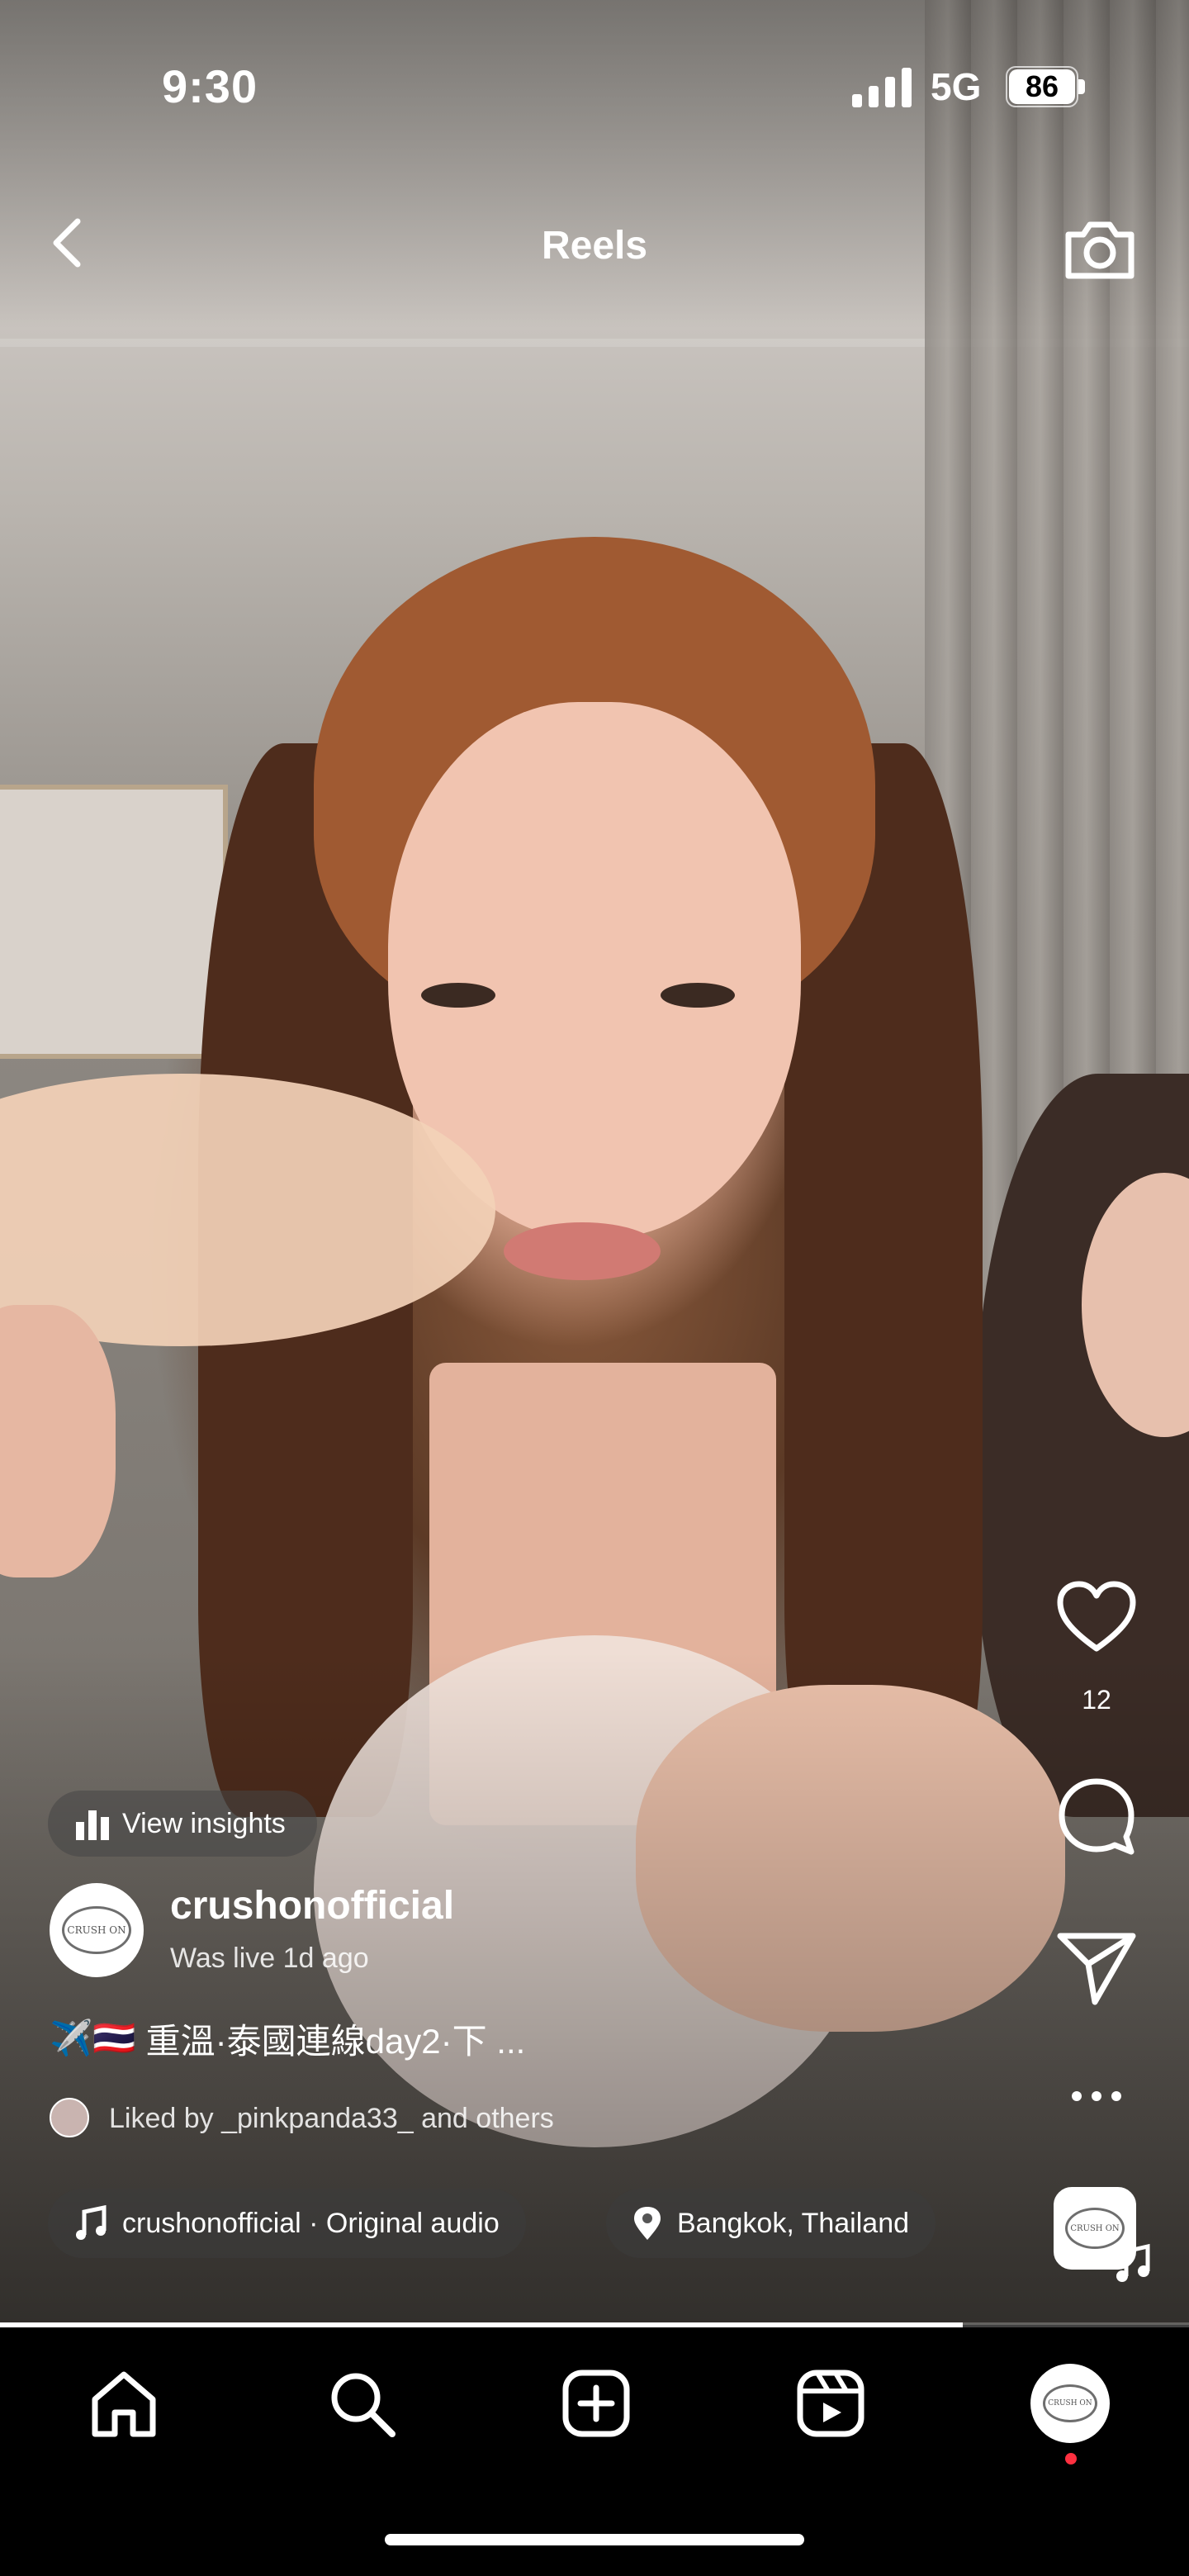 The height and width of the screenshot is (2576, 1189). I want to click on home-indicator, so click(594, 2539).